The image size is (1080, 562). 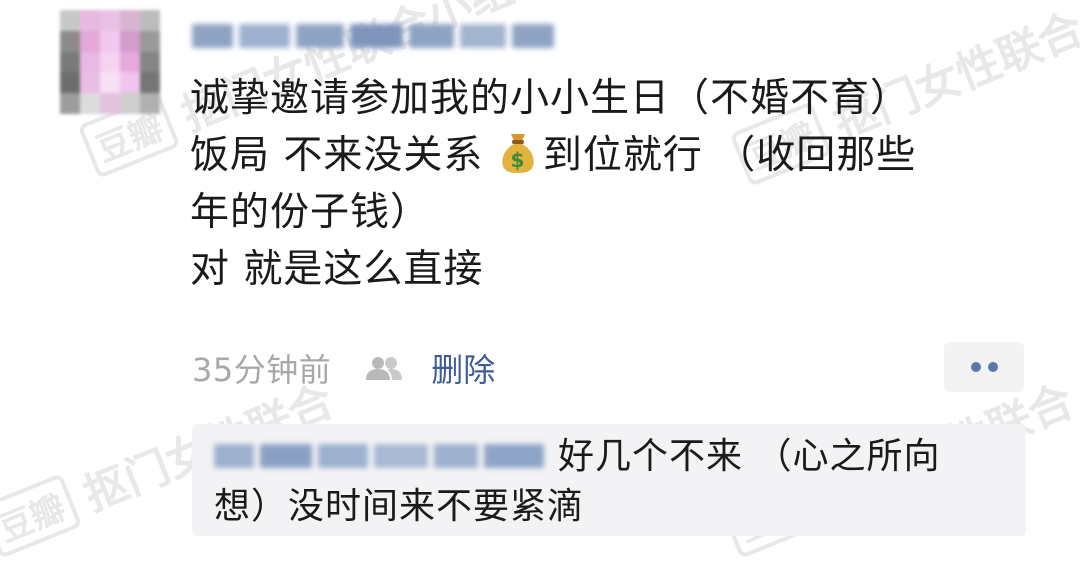 What do you see at coordinates (399, 506) in the screenshot?
I see `reply-line: 想）没时间来不要紧滴` at bounding box center [399, 506].